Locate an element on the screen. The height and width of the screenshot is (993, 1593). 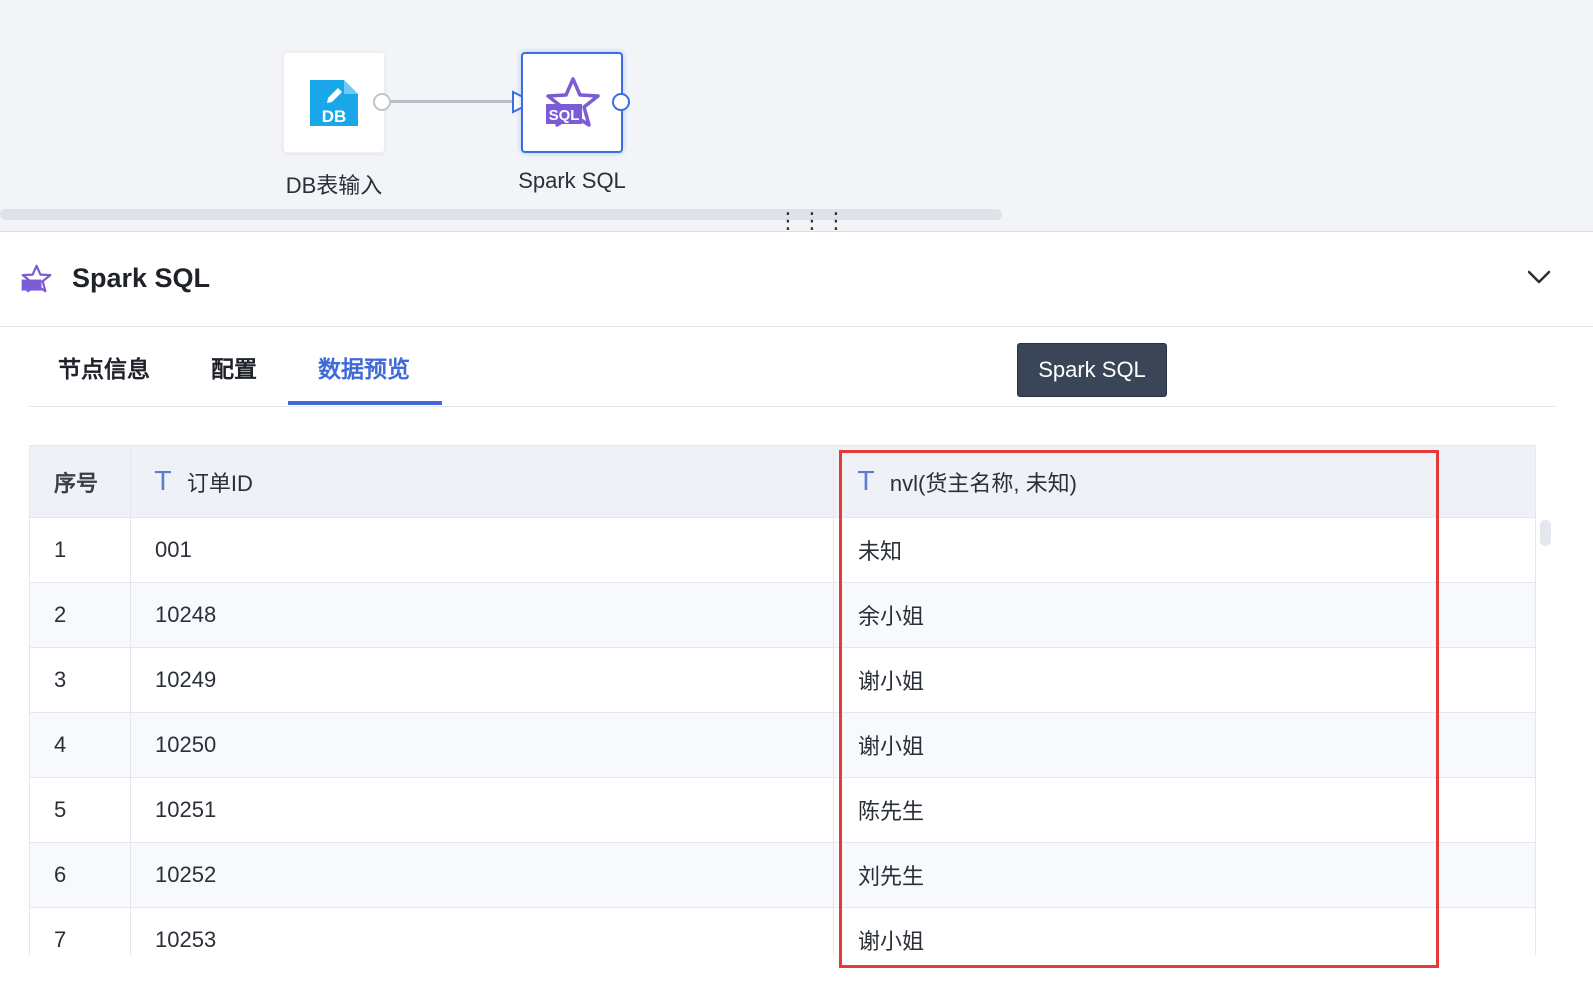
db-node-output-port is located at coordinates (382, 102).